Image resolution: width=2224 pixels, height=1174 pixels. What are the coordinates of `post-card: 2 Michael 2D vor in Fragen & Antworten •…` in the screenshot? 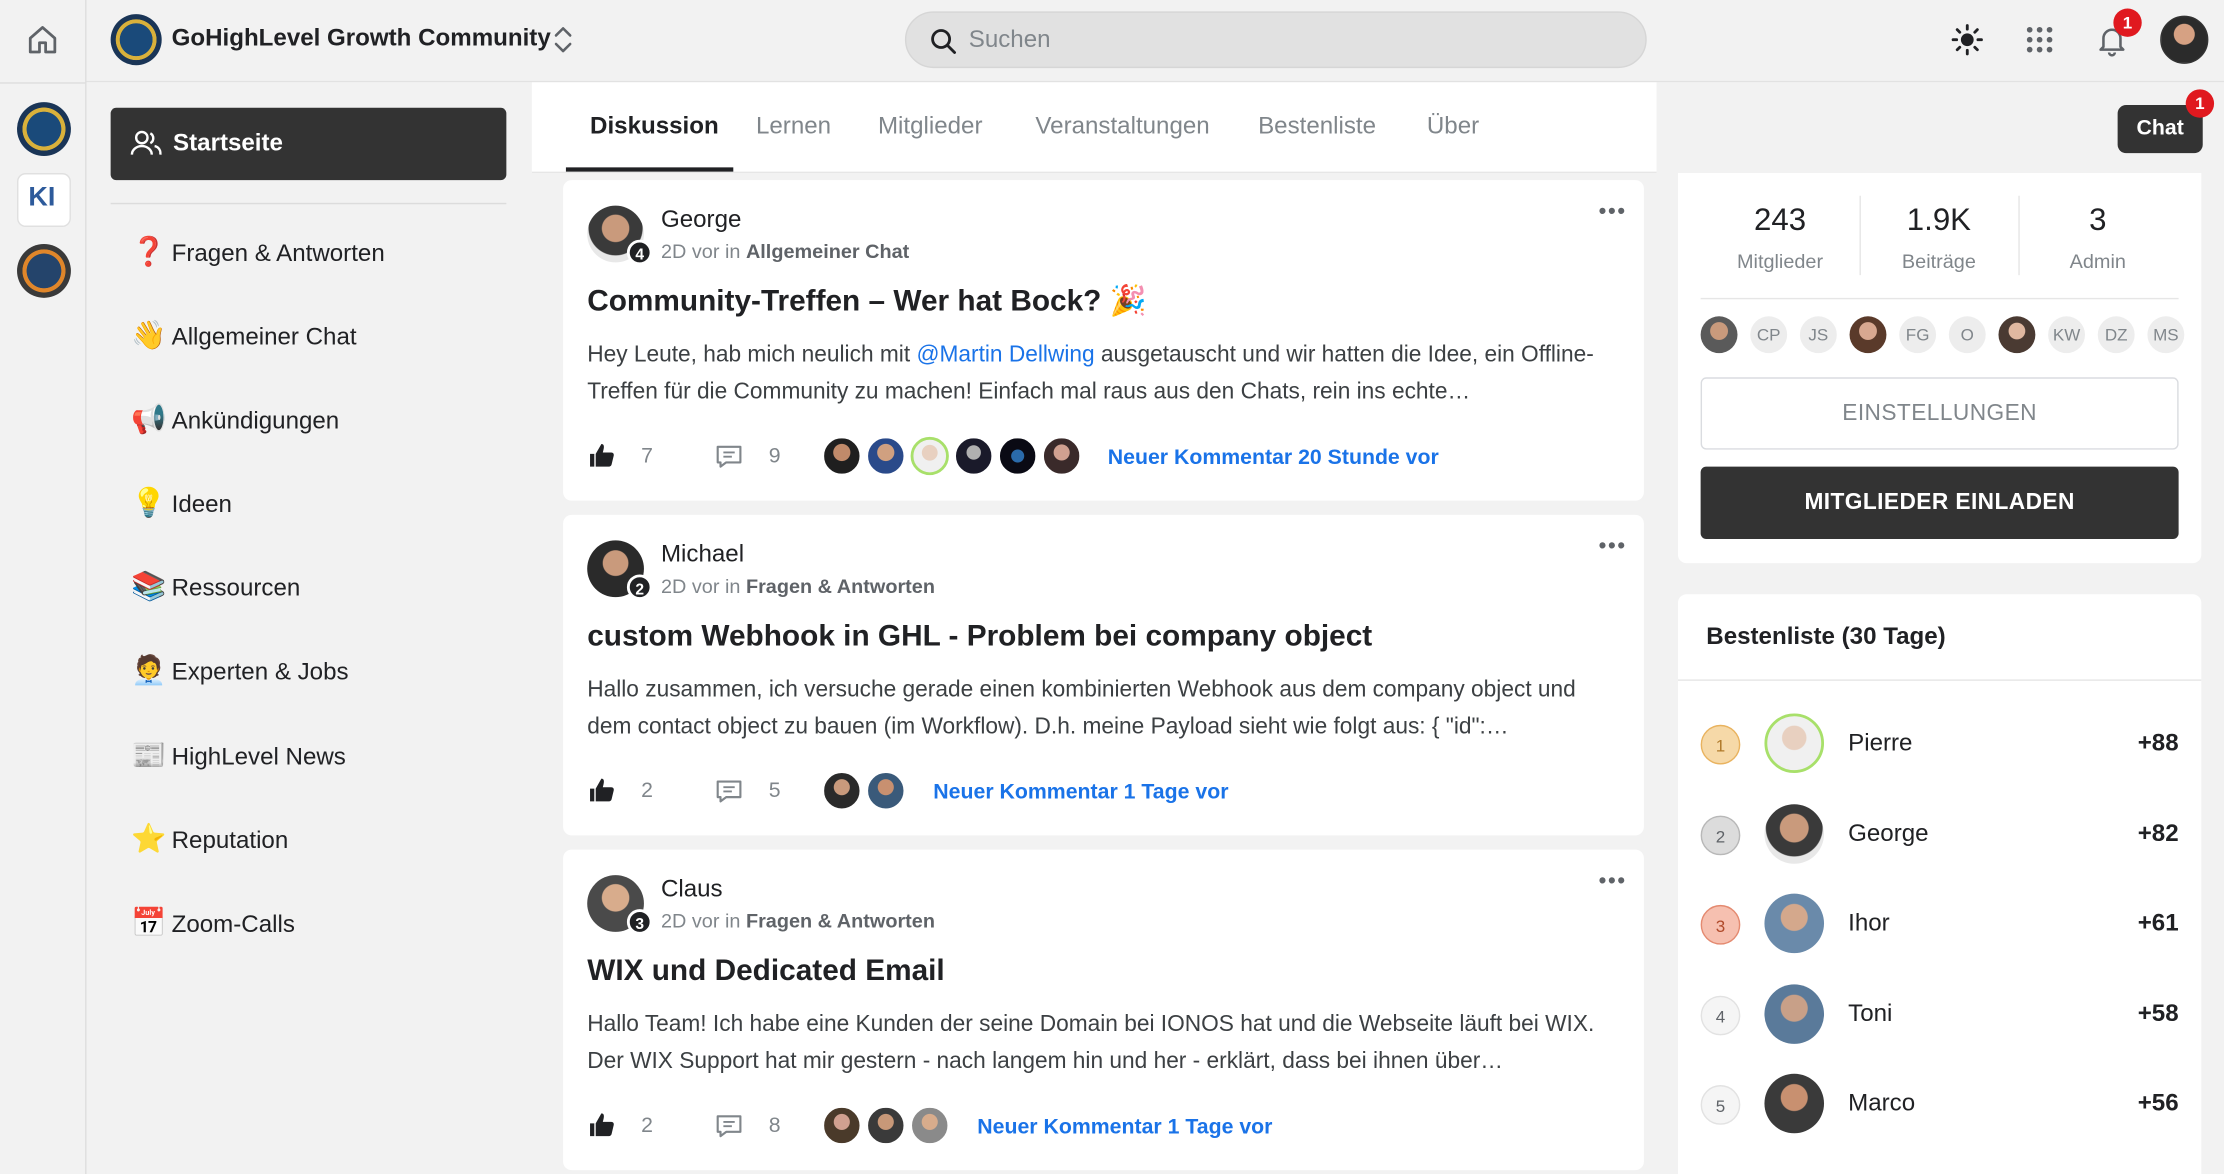 It's located at (1103, 675).